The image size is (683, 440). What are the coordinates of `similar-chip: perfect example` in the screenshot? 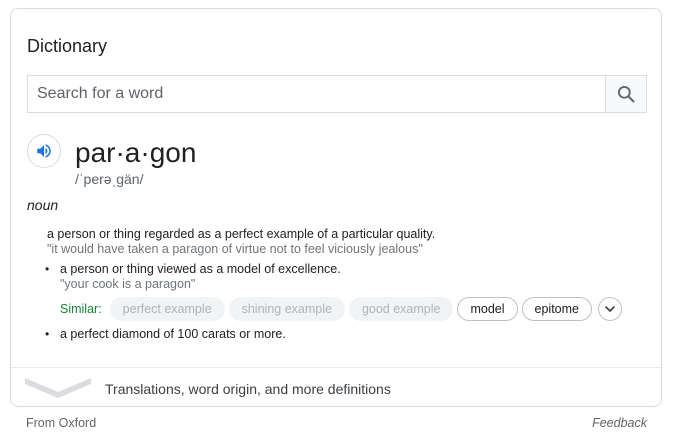 It's located at (167, 309).